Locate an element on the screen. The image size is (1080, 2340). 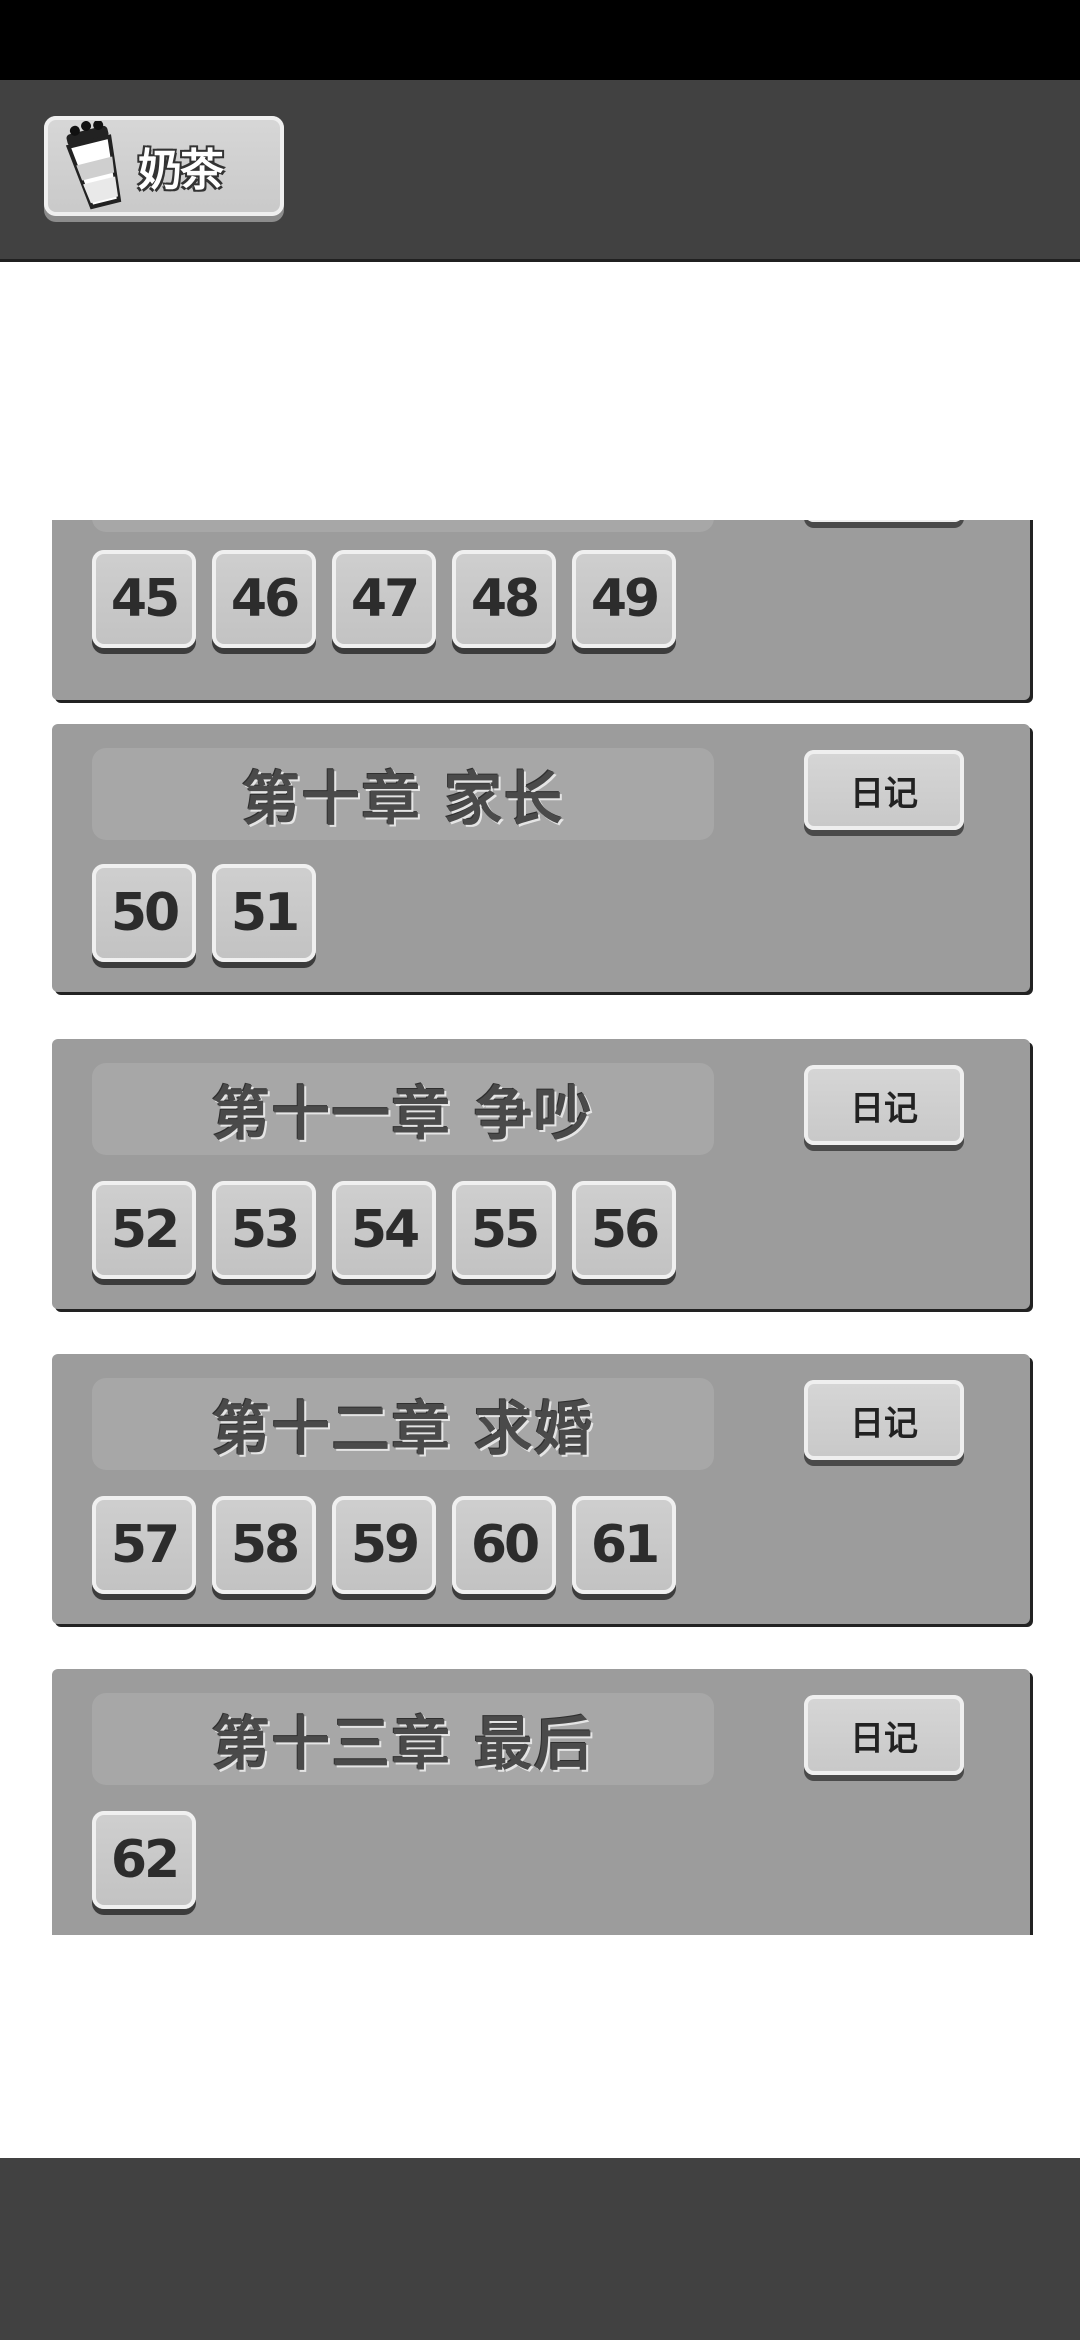
status-bar is located at coordinates (540, 40).